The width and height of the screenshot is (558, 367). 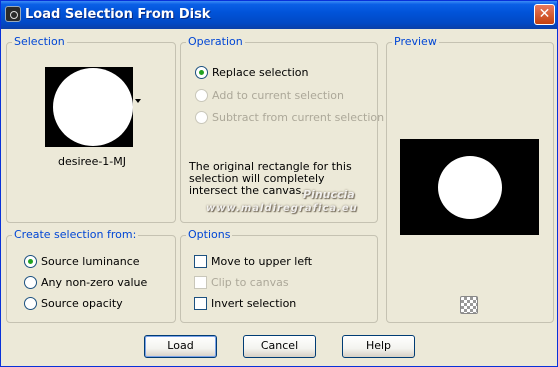 What do you see at coordinates (260, 72) in the screenshot?
I see `radio-label: Replace selection` at bounding box center [260, 72].